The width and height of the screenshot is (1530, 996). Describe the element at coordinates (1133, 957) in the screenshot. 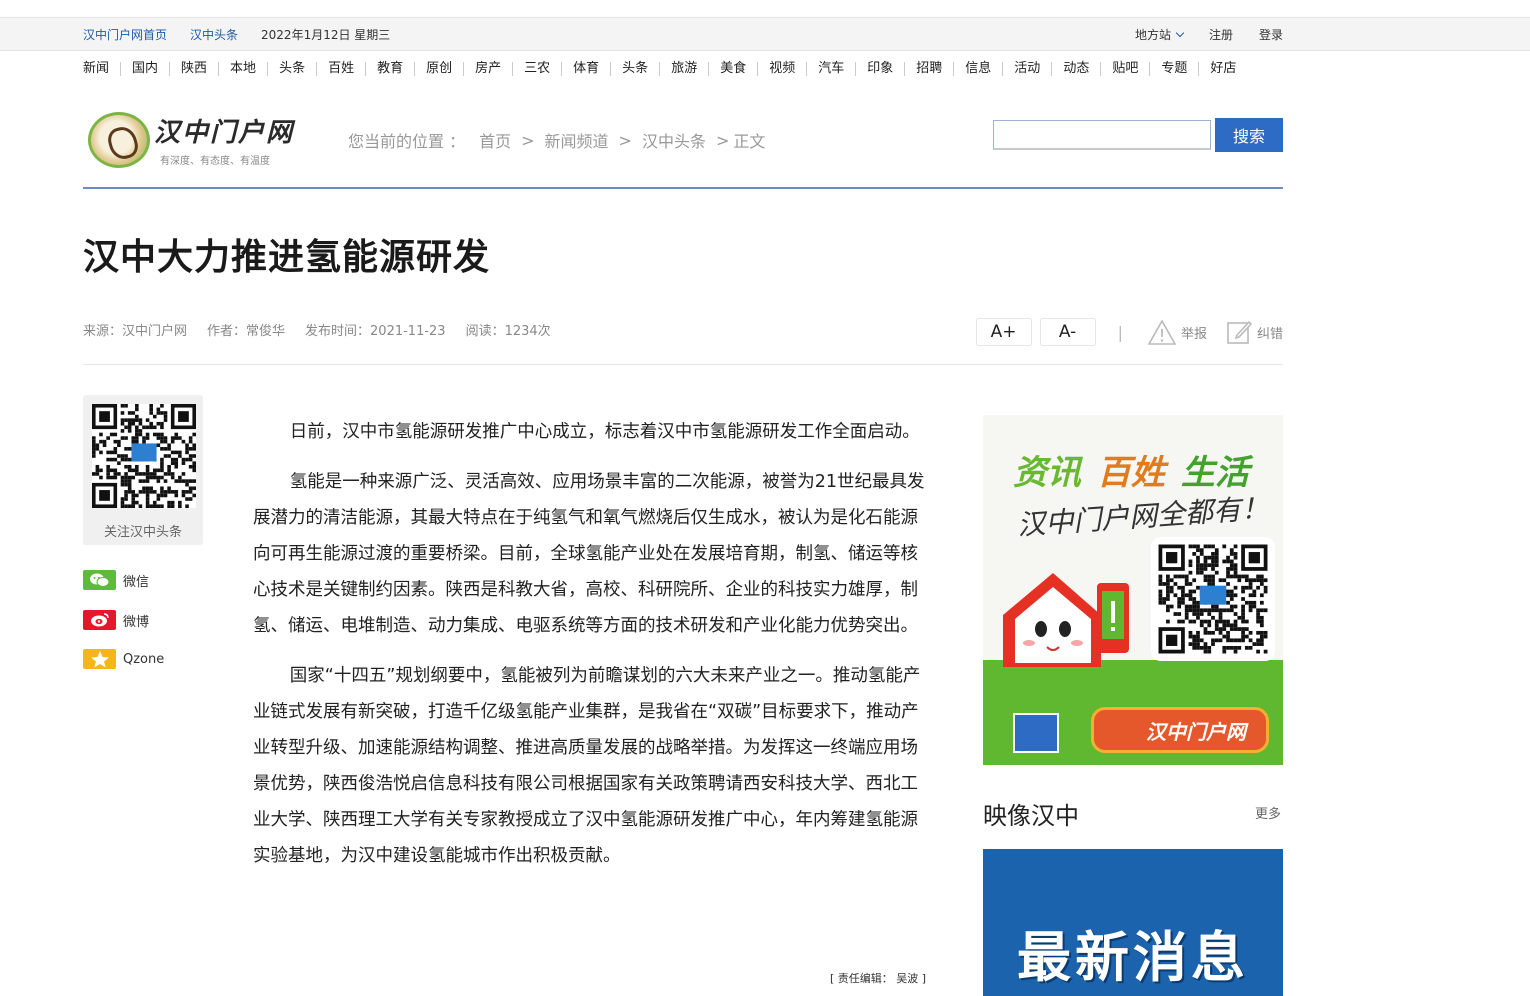

I see `latest-news-text: 最新消息` at that location.